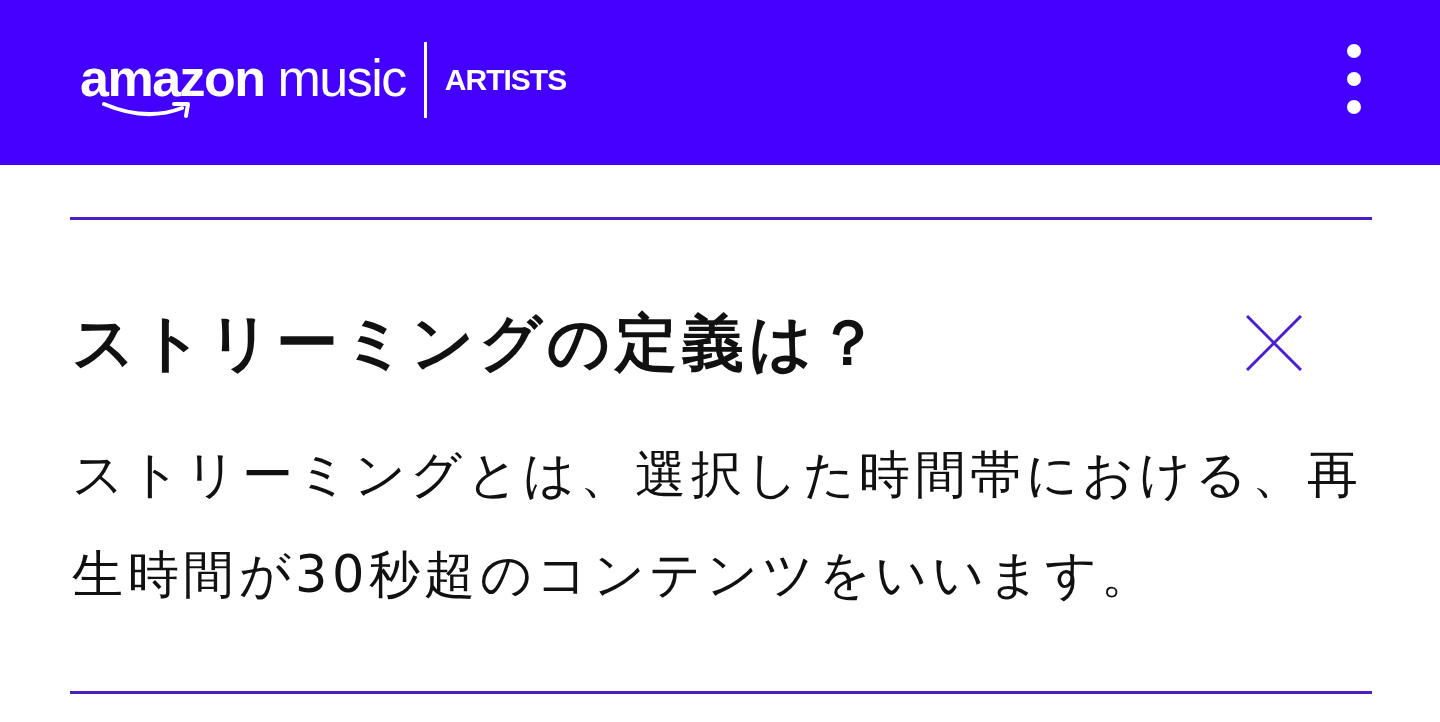 The width and height of the screenshot is (1440, 722). What do you see at coordinates (243, 77) in the screenshot?
I see `logo-wordmark: amazon music` at bounding box center [243, 77].